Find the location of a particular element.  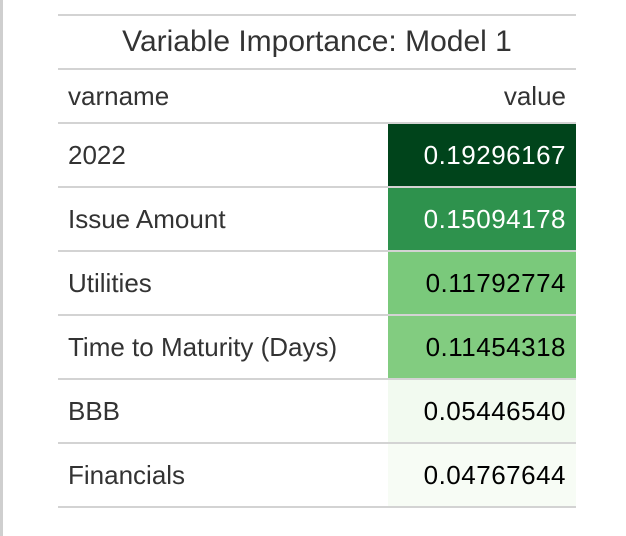

varname-cell: Time to Maturity (Days) is located at coordinates (203, 346).